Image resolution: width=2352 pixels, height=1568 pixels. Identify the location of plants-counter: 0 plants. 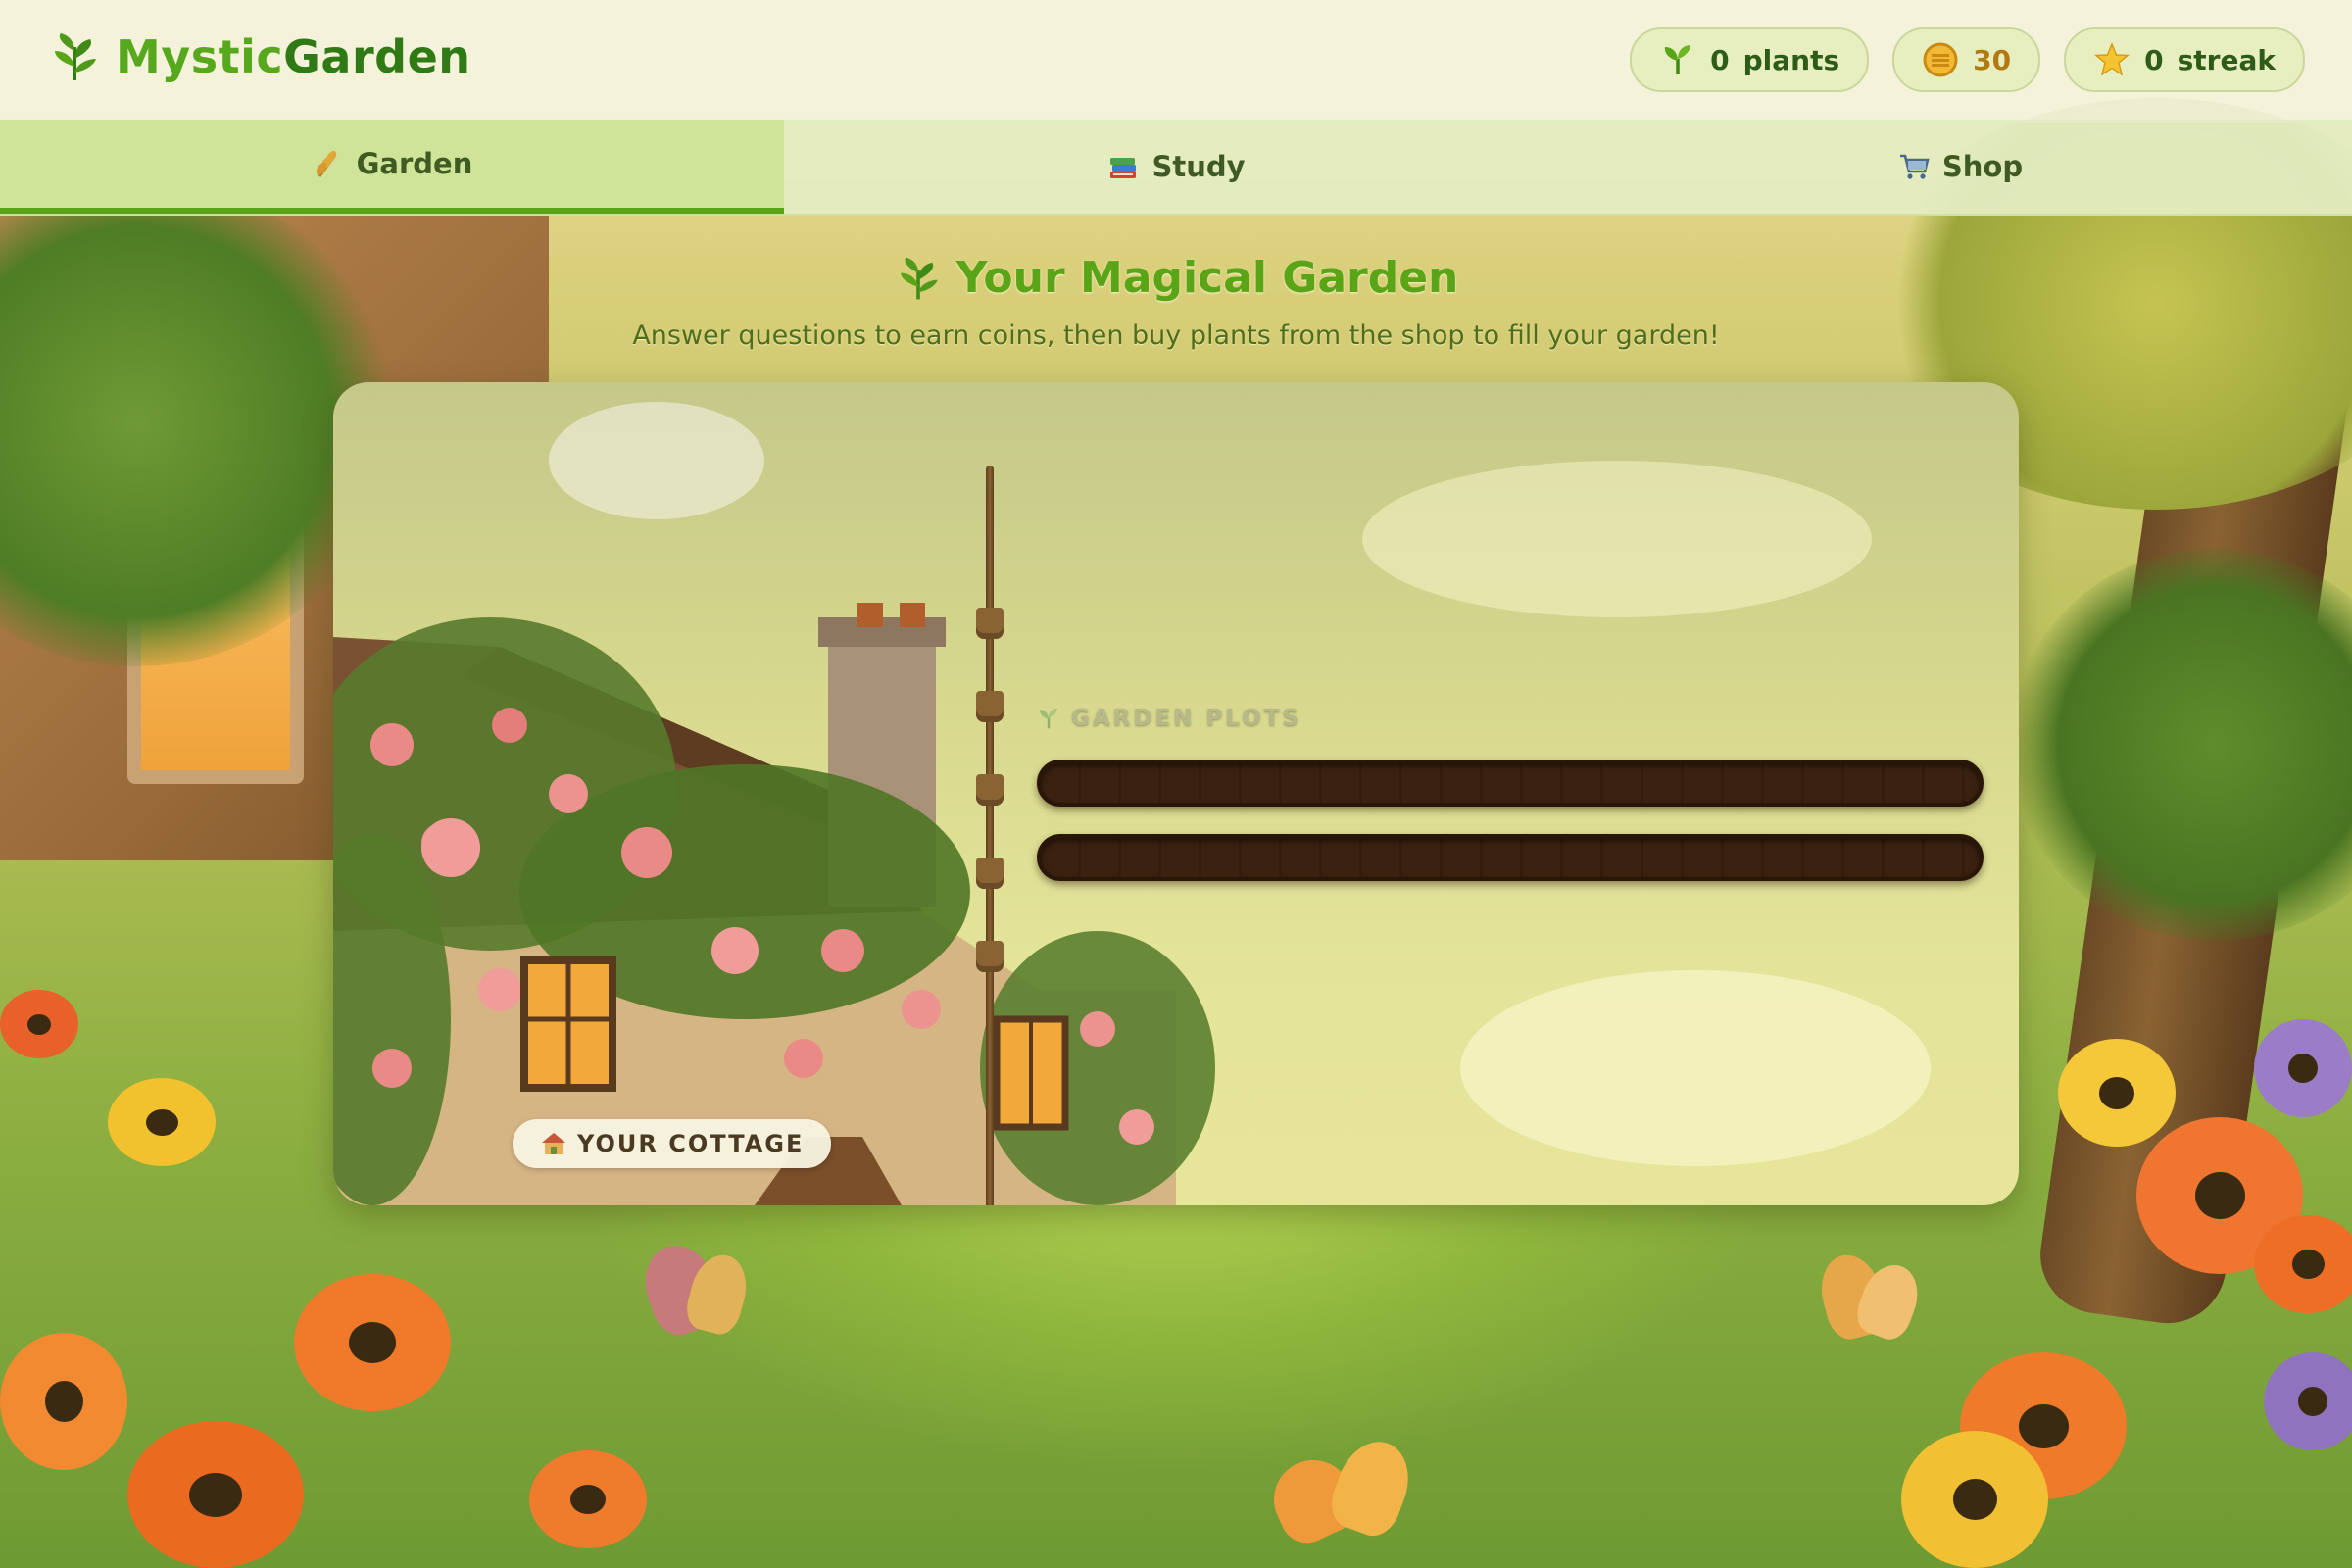
(1750, 59).